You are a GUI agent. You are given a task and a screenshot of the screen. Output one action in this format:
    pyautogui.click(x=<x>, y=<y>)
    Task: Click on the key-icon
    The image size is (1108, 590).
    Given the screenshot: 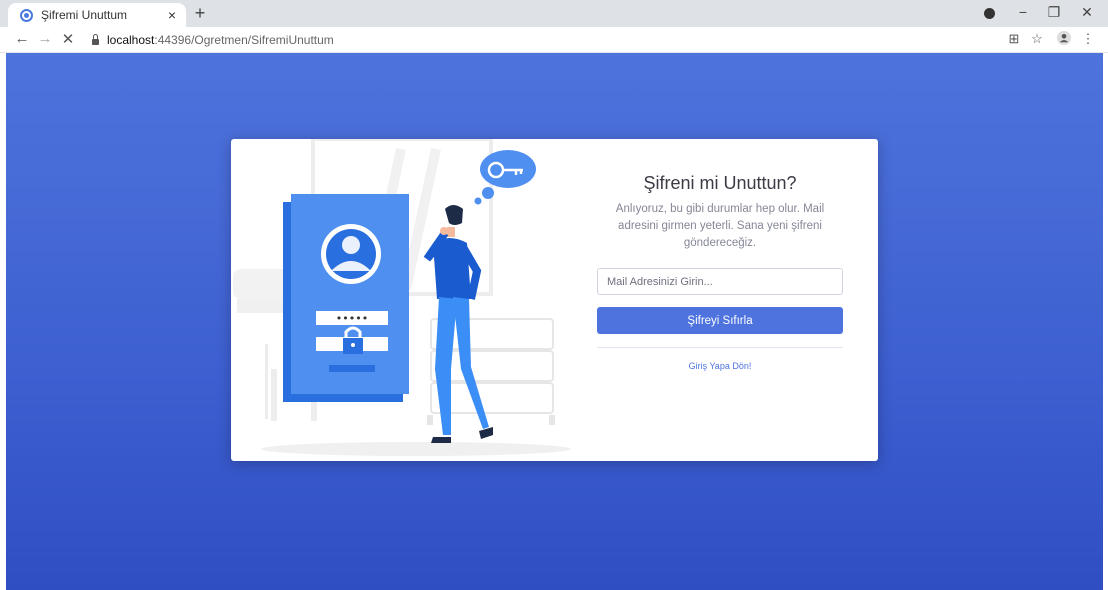 What is the action you would take?
    pyautogui.click(x=505, y=177)
    